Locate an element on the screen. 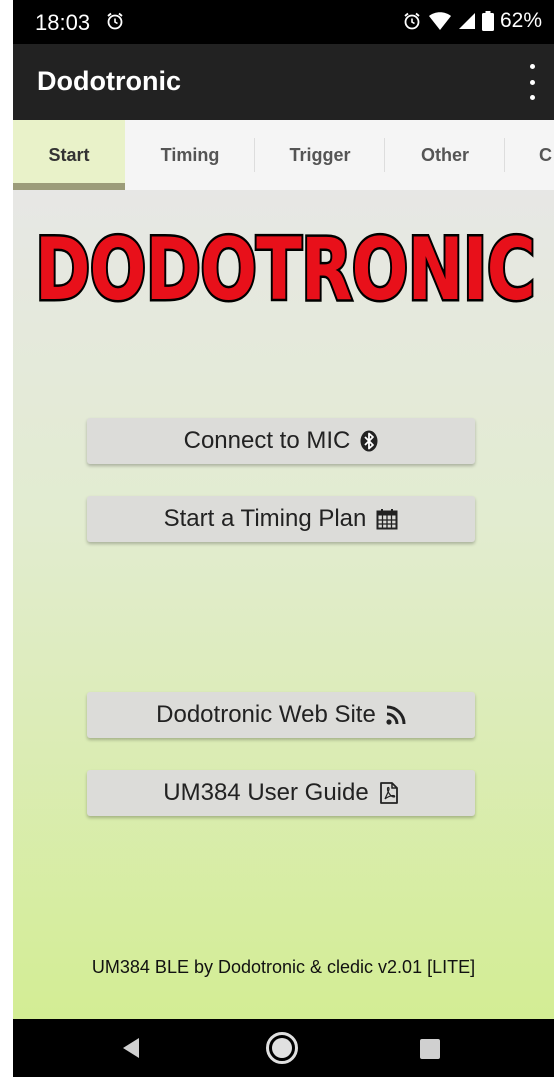 The width and height of the screenshot is (554, 1077). tab-label: Timing is located at coordinates (190, 154).